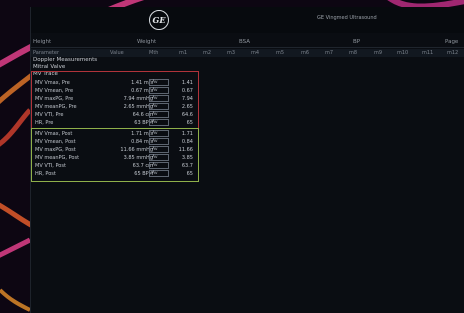 The image size is (464, 313). Describe the element at coordinates (115, 150) in the screenshot. I see `table-row: MV maxPG, Post 11.66 mmHg Av 11.66` at that location.